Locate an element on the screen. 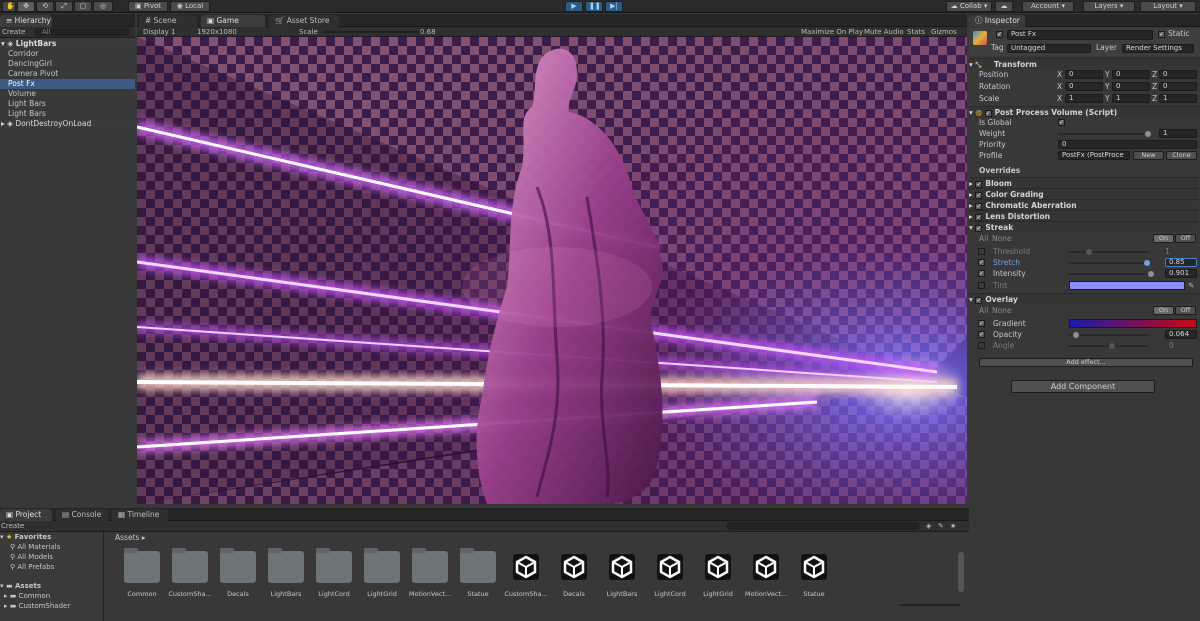 The width and height of the screenshot is (1200, 621). tab-scene: # Scene is located at coordinates (168, 21).